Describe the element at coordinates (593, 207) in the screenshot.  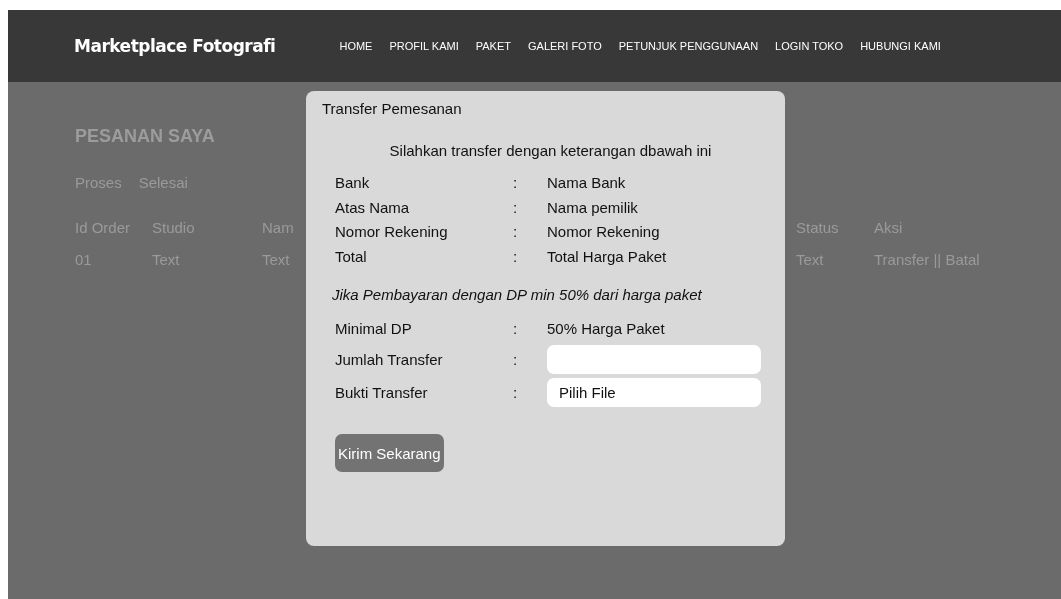
I see `detail-value: Nama pemilik` at that location.